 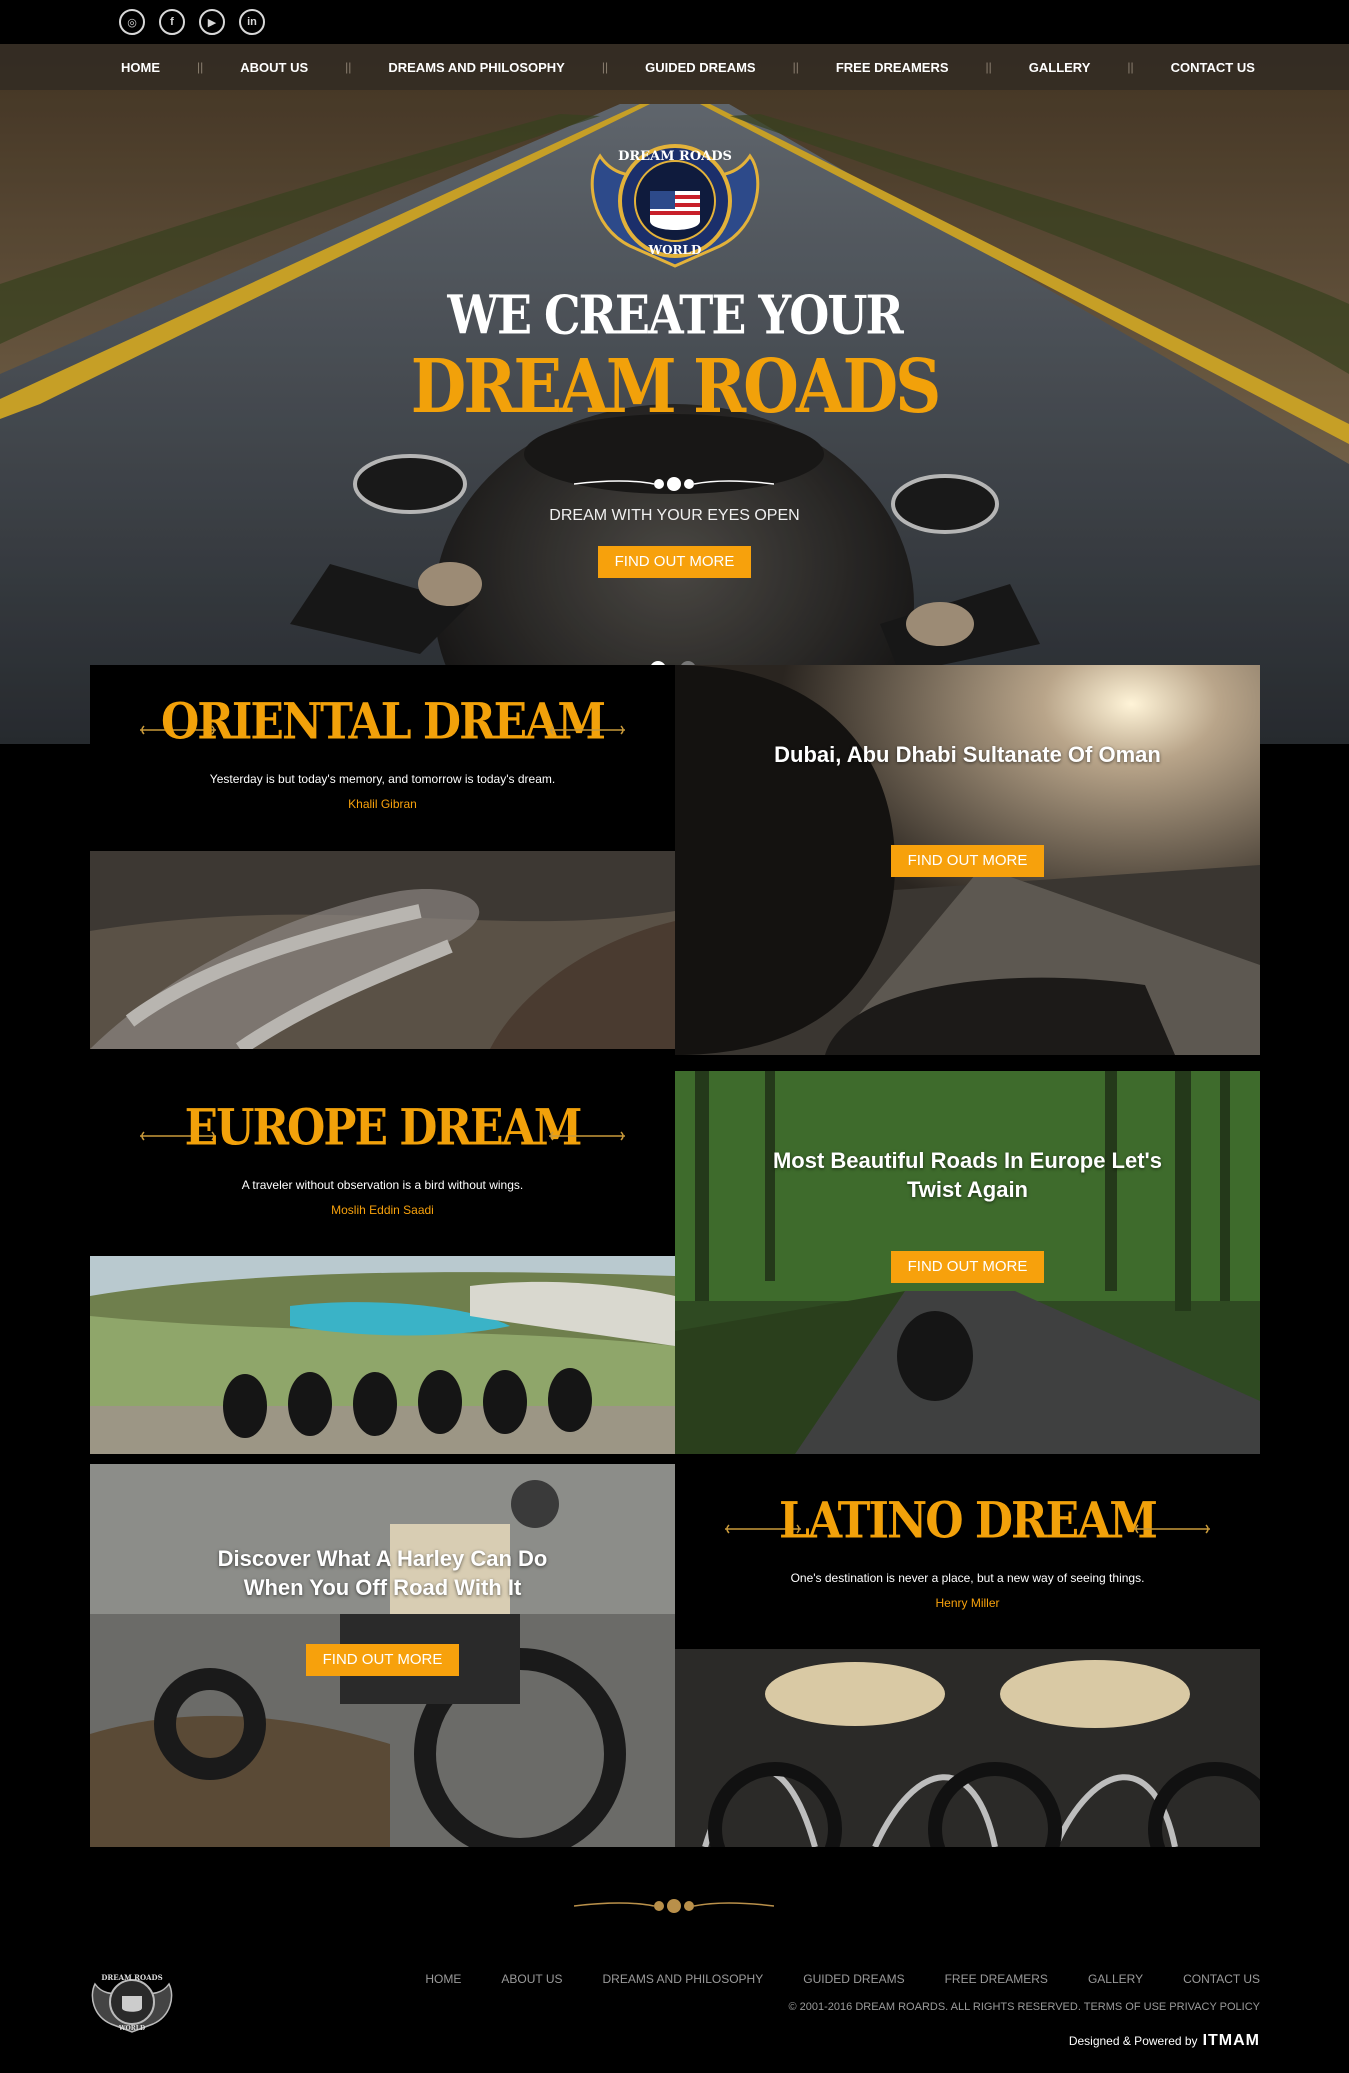 What do you see at coordinates (274, 67) in the screenshot?
I see `nav-item-about-us: ABOUT US` at bounding box center [274, 67].